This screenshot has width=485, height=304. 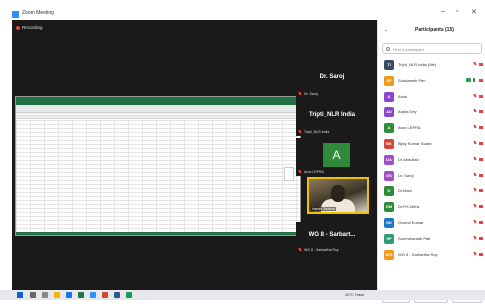 What do you see at coordinates (409, 207) in the screenshot?
I see `participant-name: Dr.P.K.Mitra` at bounding box center [409, 207].